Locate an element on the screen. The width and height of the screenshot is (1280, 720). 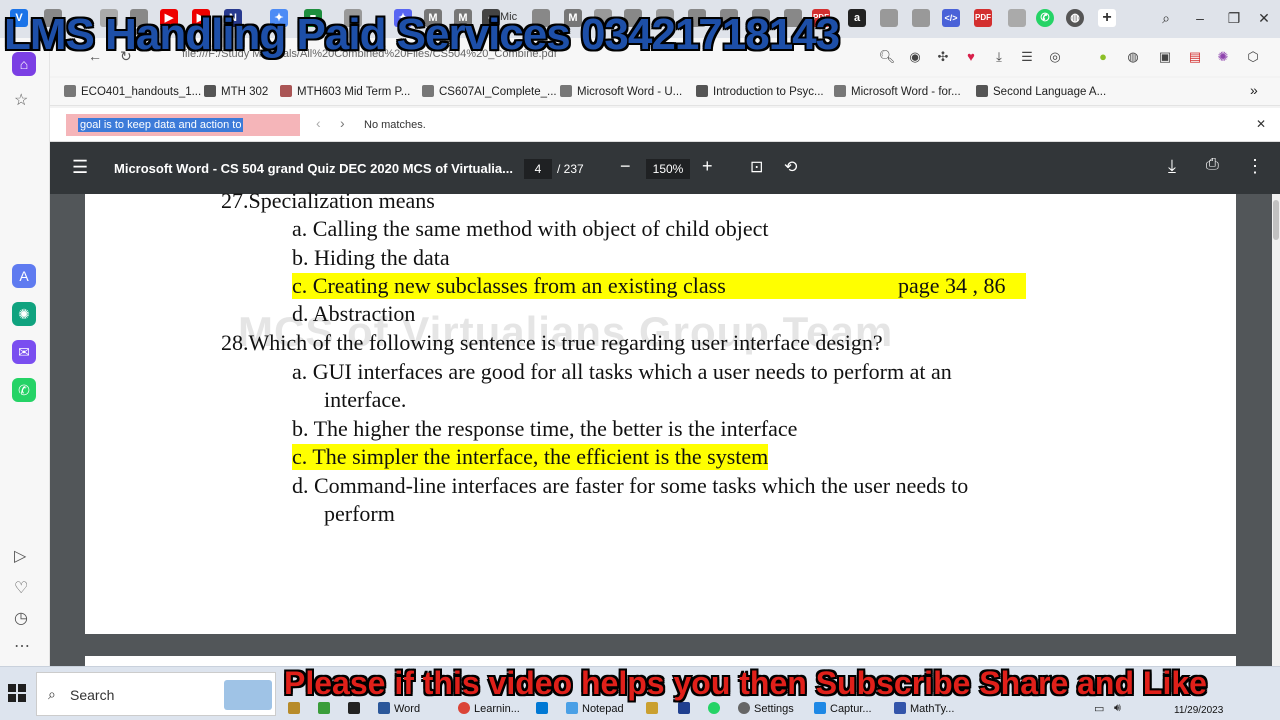
zoom-in-icon: + is located at coordinates (707, 166).